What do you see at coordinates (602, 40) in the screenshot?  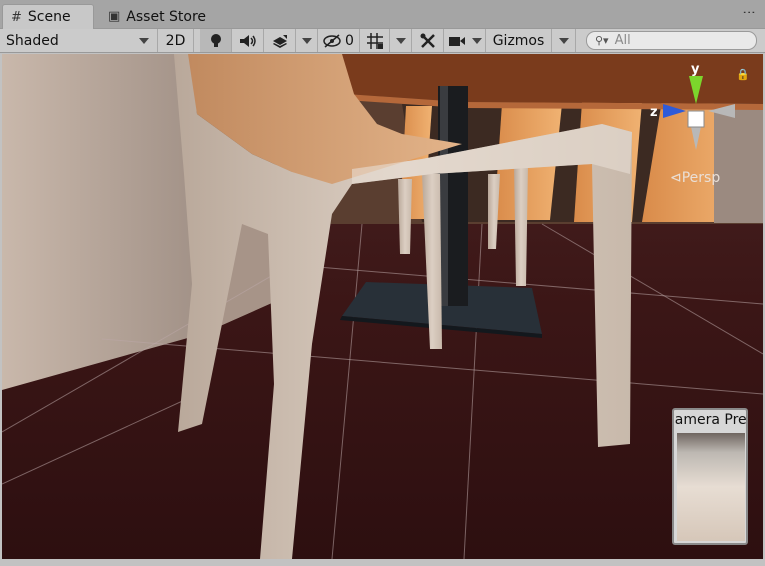 I see `search-icon: ⚲▾` at bounding box center [602, 40].